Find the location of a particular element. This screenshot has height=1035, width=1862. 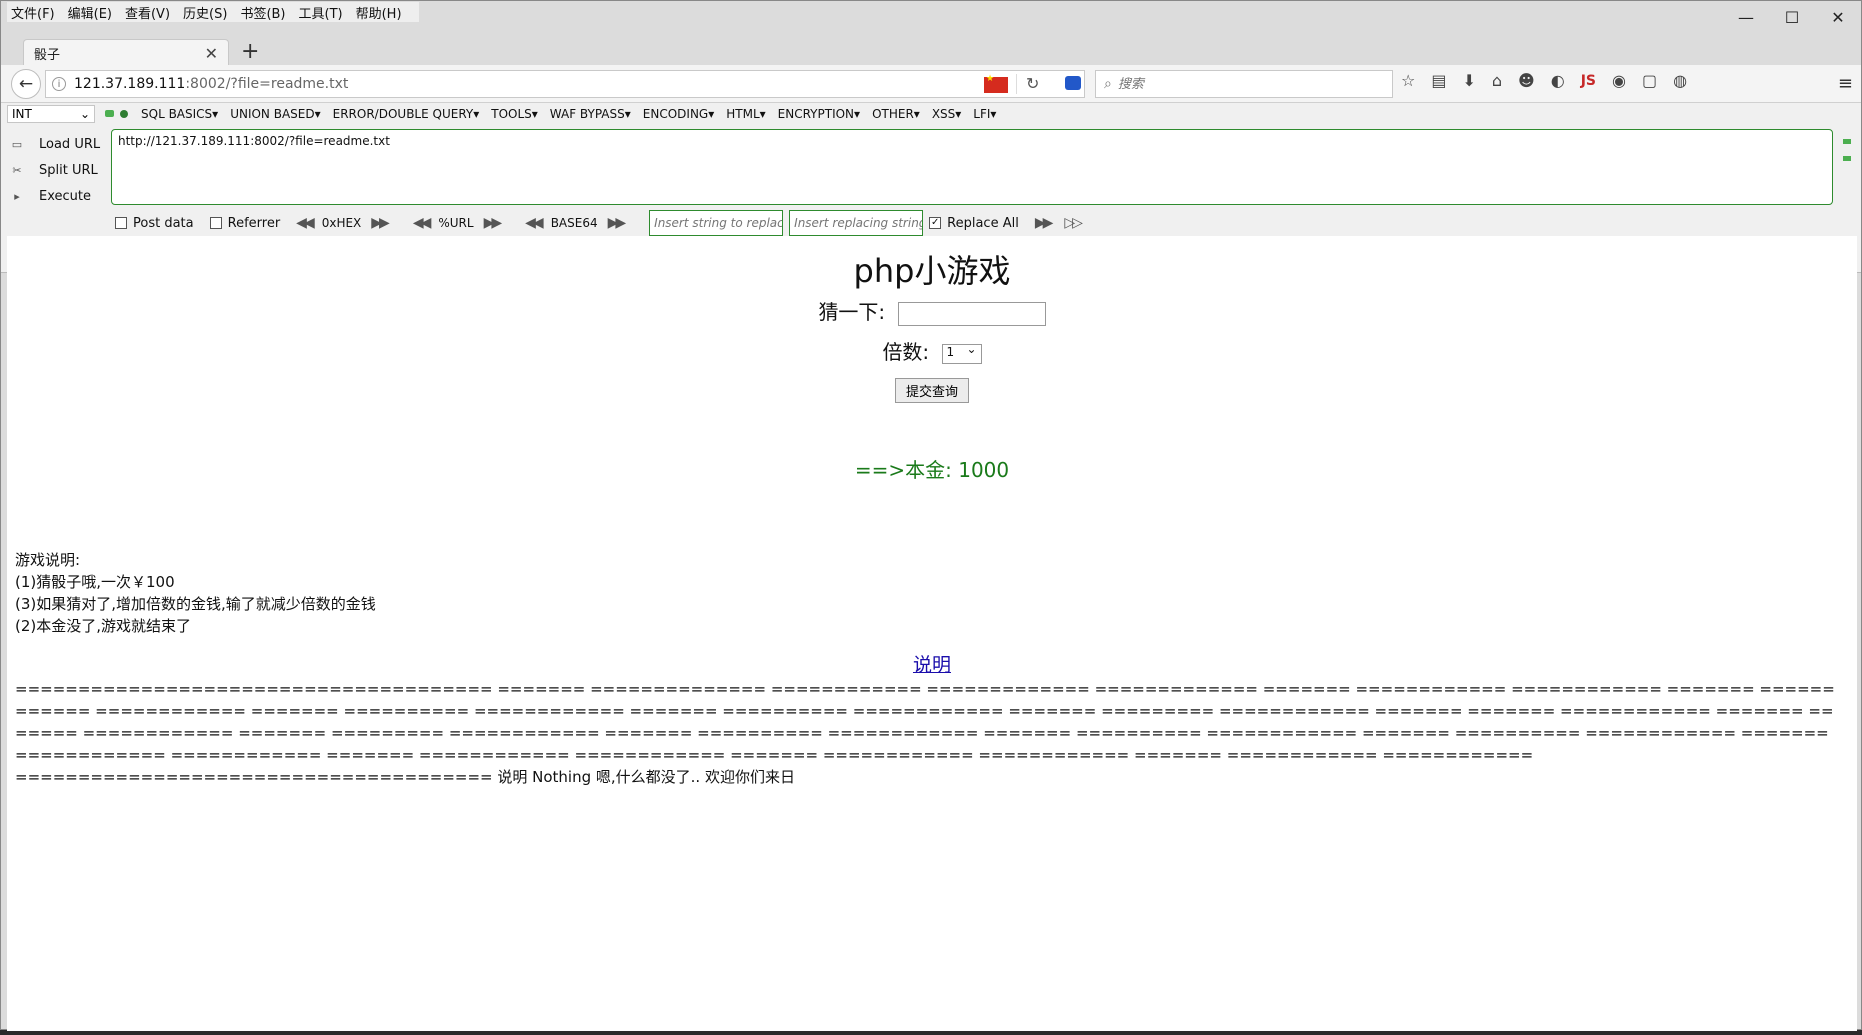

chevron-down-icon: ⌄ is located at coordinates (84, 114).